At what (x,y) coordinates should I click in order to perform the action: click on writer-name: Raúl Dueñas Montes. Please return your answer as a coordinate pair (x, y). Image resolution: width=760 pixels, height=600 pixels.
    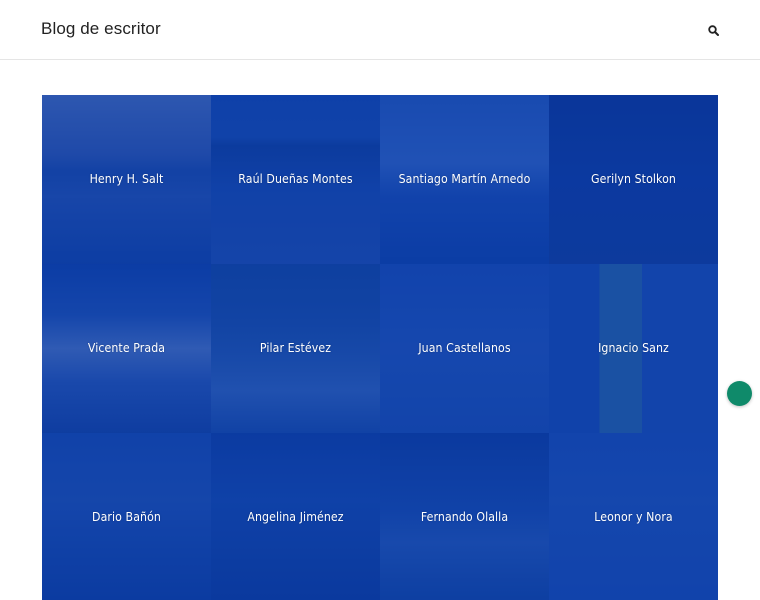
    Looking at the image, I should click on (295, 178).